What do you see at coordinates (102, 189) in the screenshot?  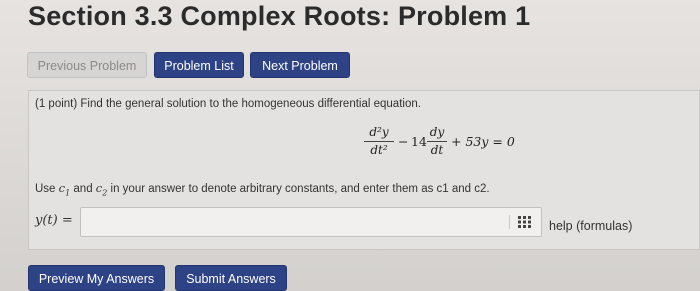 I see `constant-c2: c2` at bounding box center [102, 189].